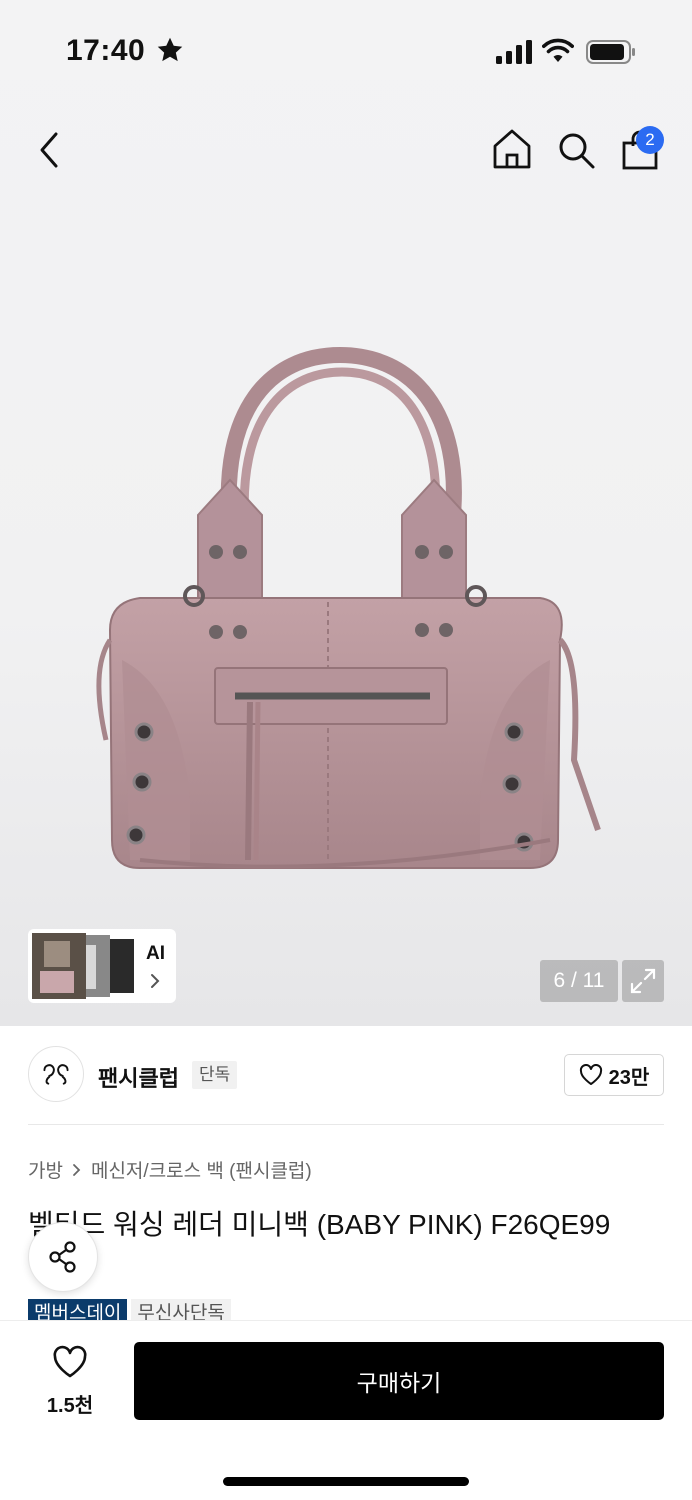 The image size is (692, 1500). I want to click on home-indicator, so click(346, 1481).